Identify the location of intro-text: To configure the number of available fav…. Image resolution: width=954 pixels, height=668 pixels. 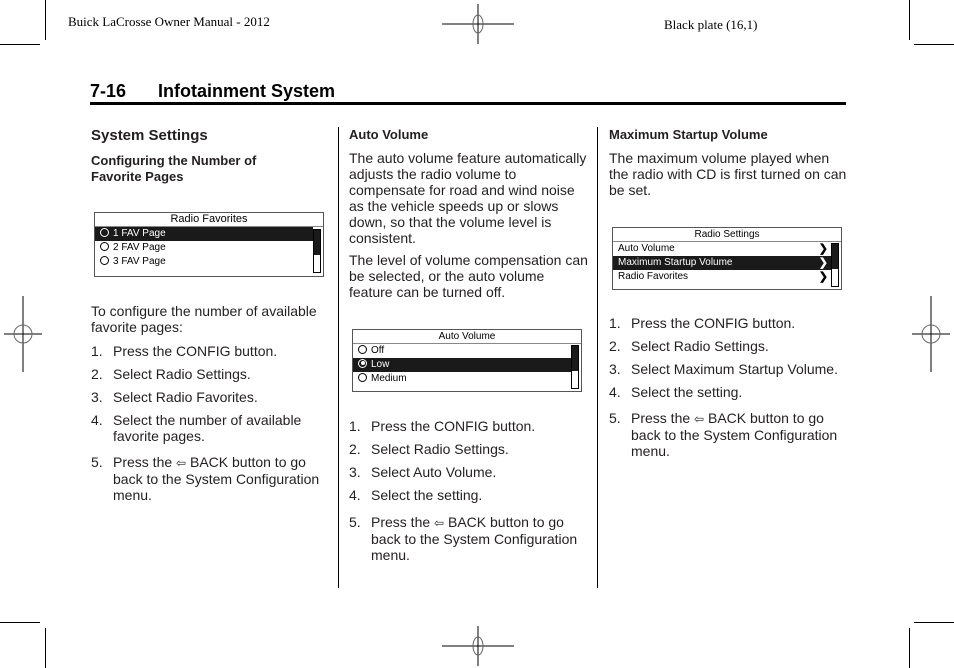
(204, 319).